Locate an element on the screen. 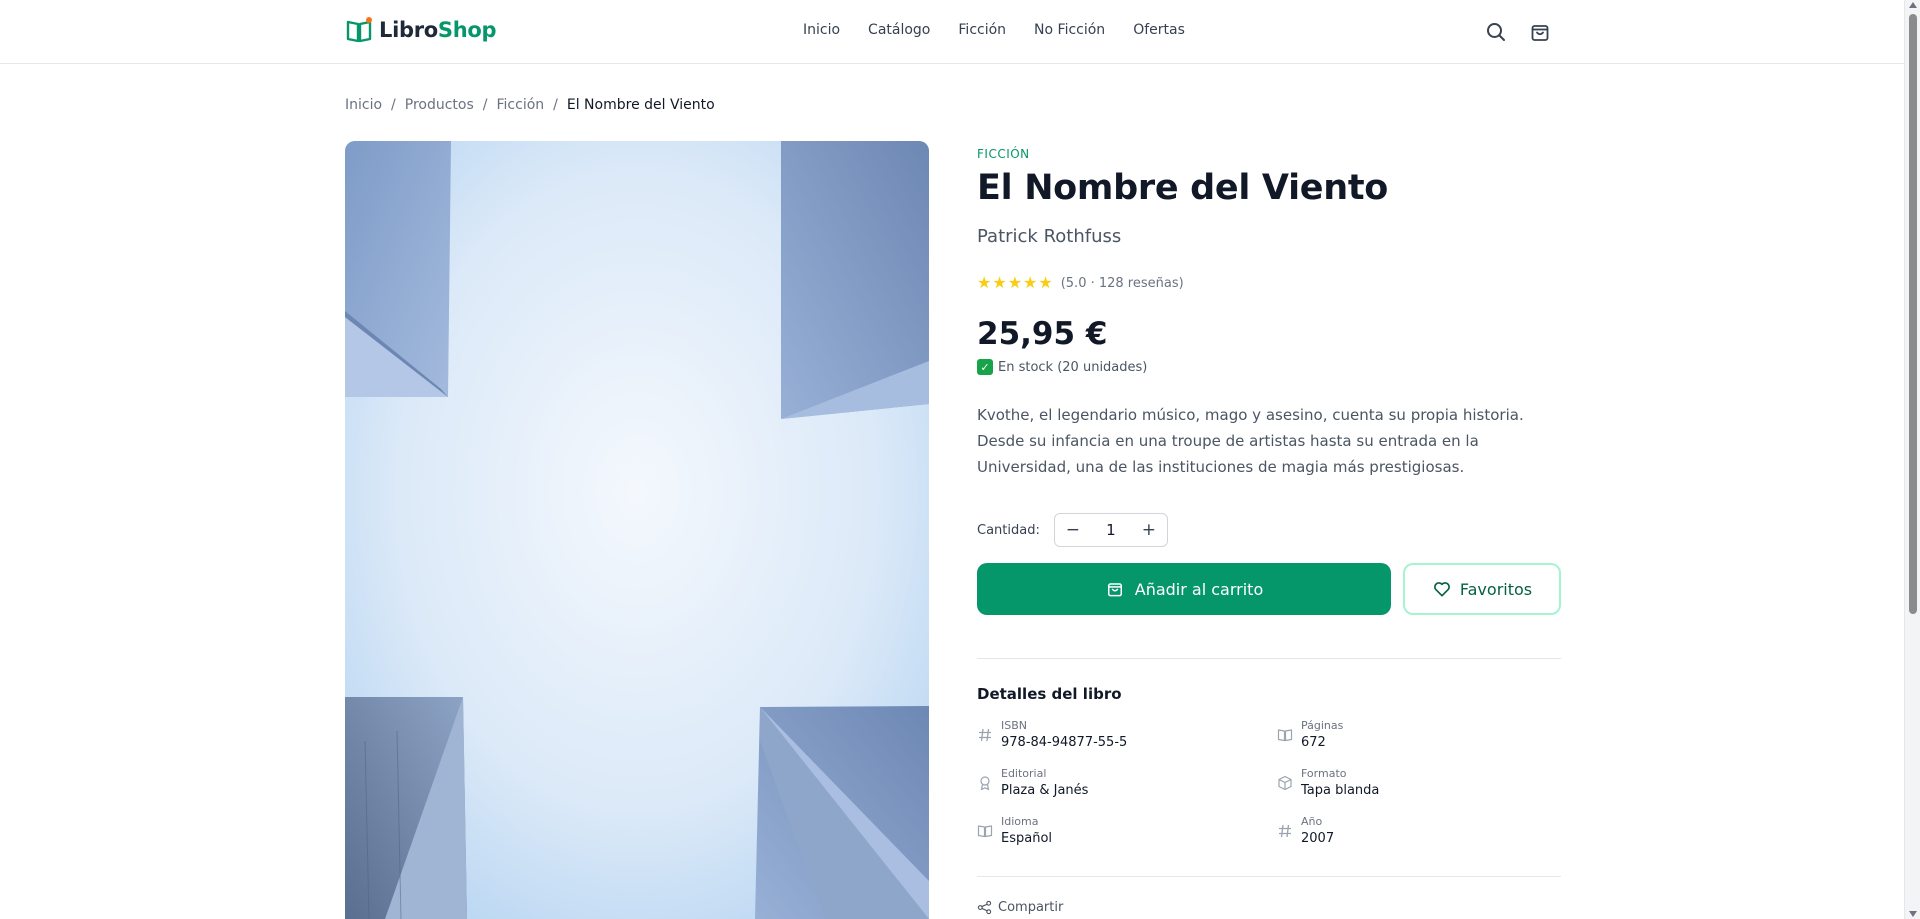 This screenshot has height=919, width=1920. details-title: Detalles del libro is located at coordinates (1049, 694).